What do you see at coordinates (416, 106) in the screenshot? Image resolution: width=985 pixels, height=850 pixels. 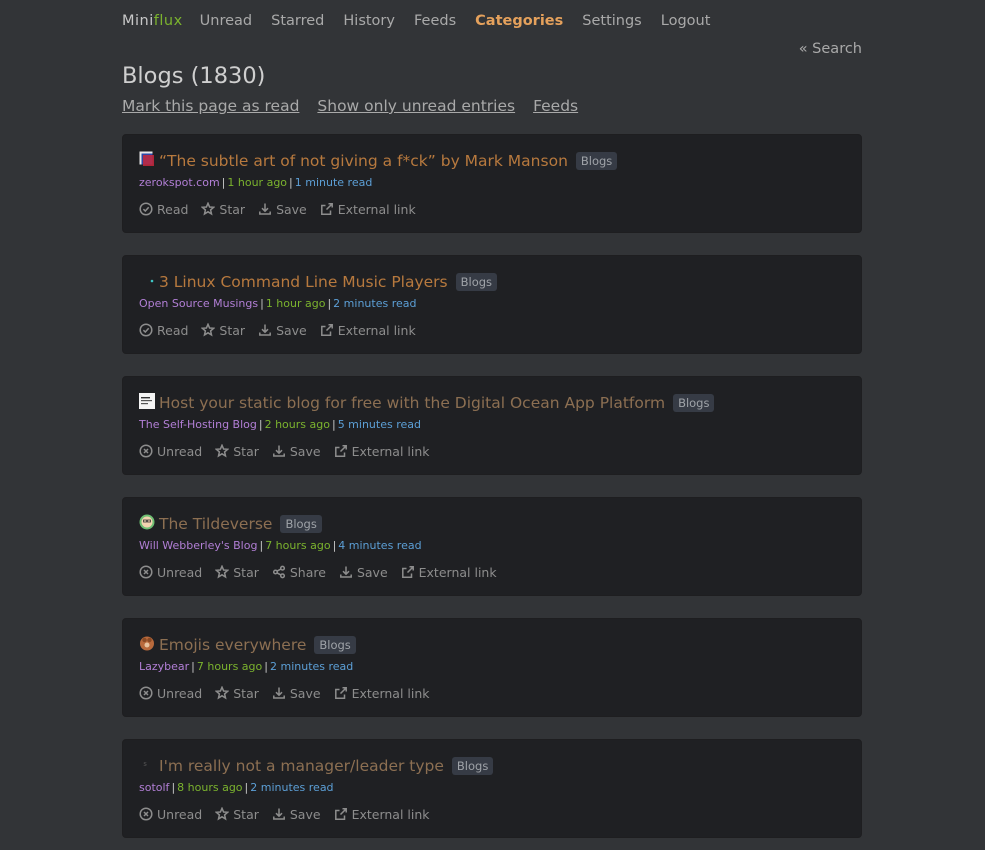 I see `show-unread-link: Show only unread entries` at bounding box center [416, 106].